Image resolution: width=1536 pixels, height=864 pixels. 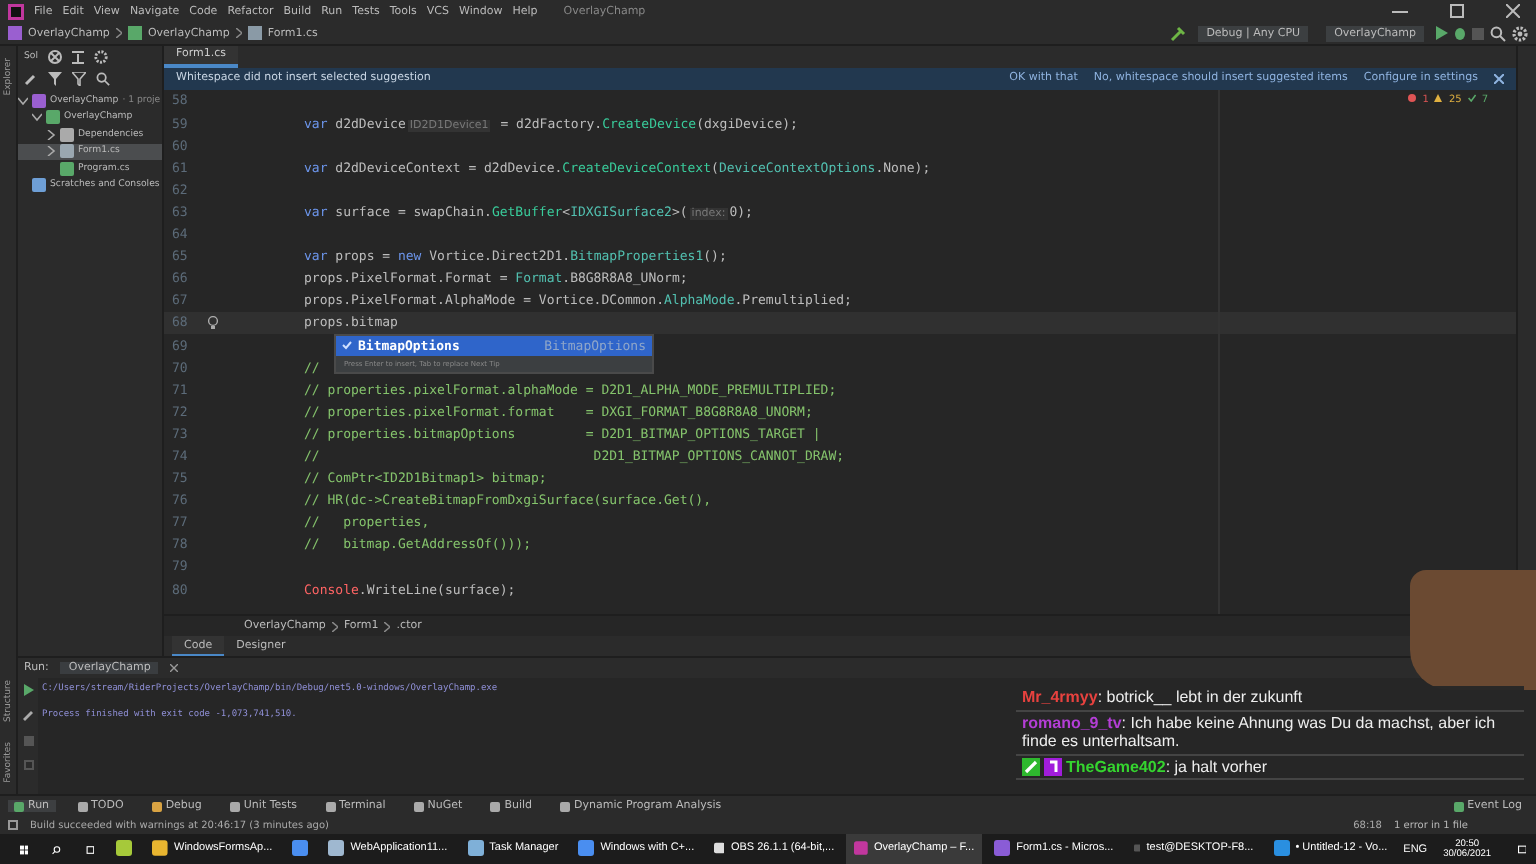 I want to click on chat-message: romano_9_tv: Ich habe keine Ahnung was Du da machst, aber ich finde es unterhaltsam., so click(x=1260, y=732).